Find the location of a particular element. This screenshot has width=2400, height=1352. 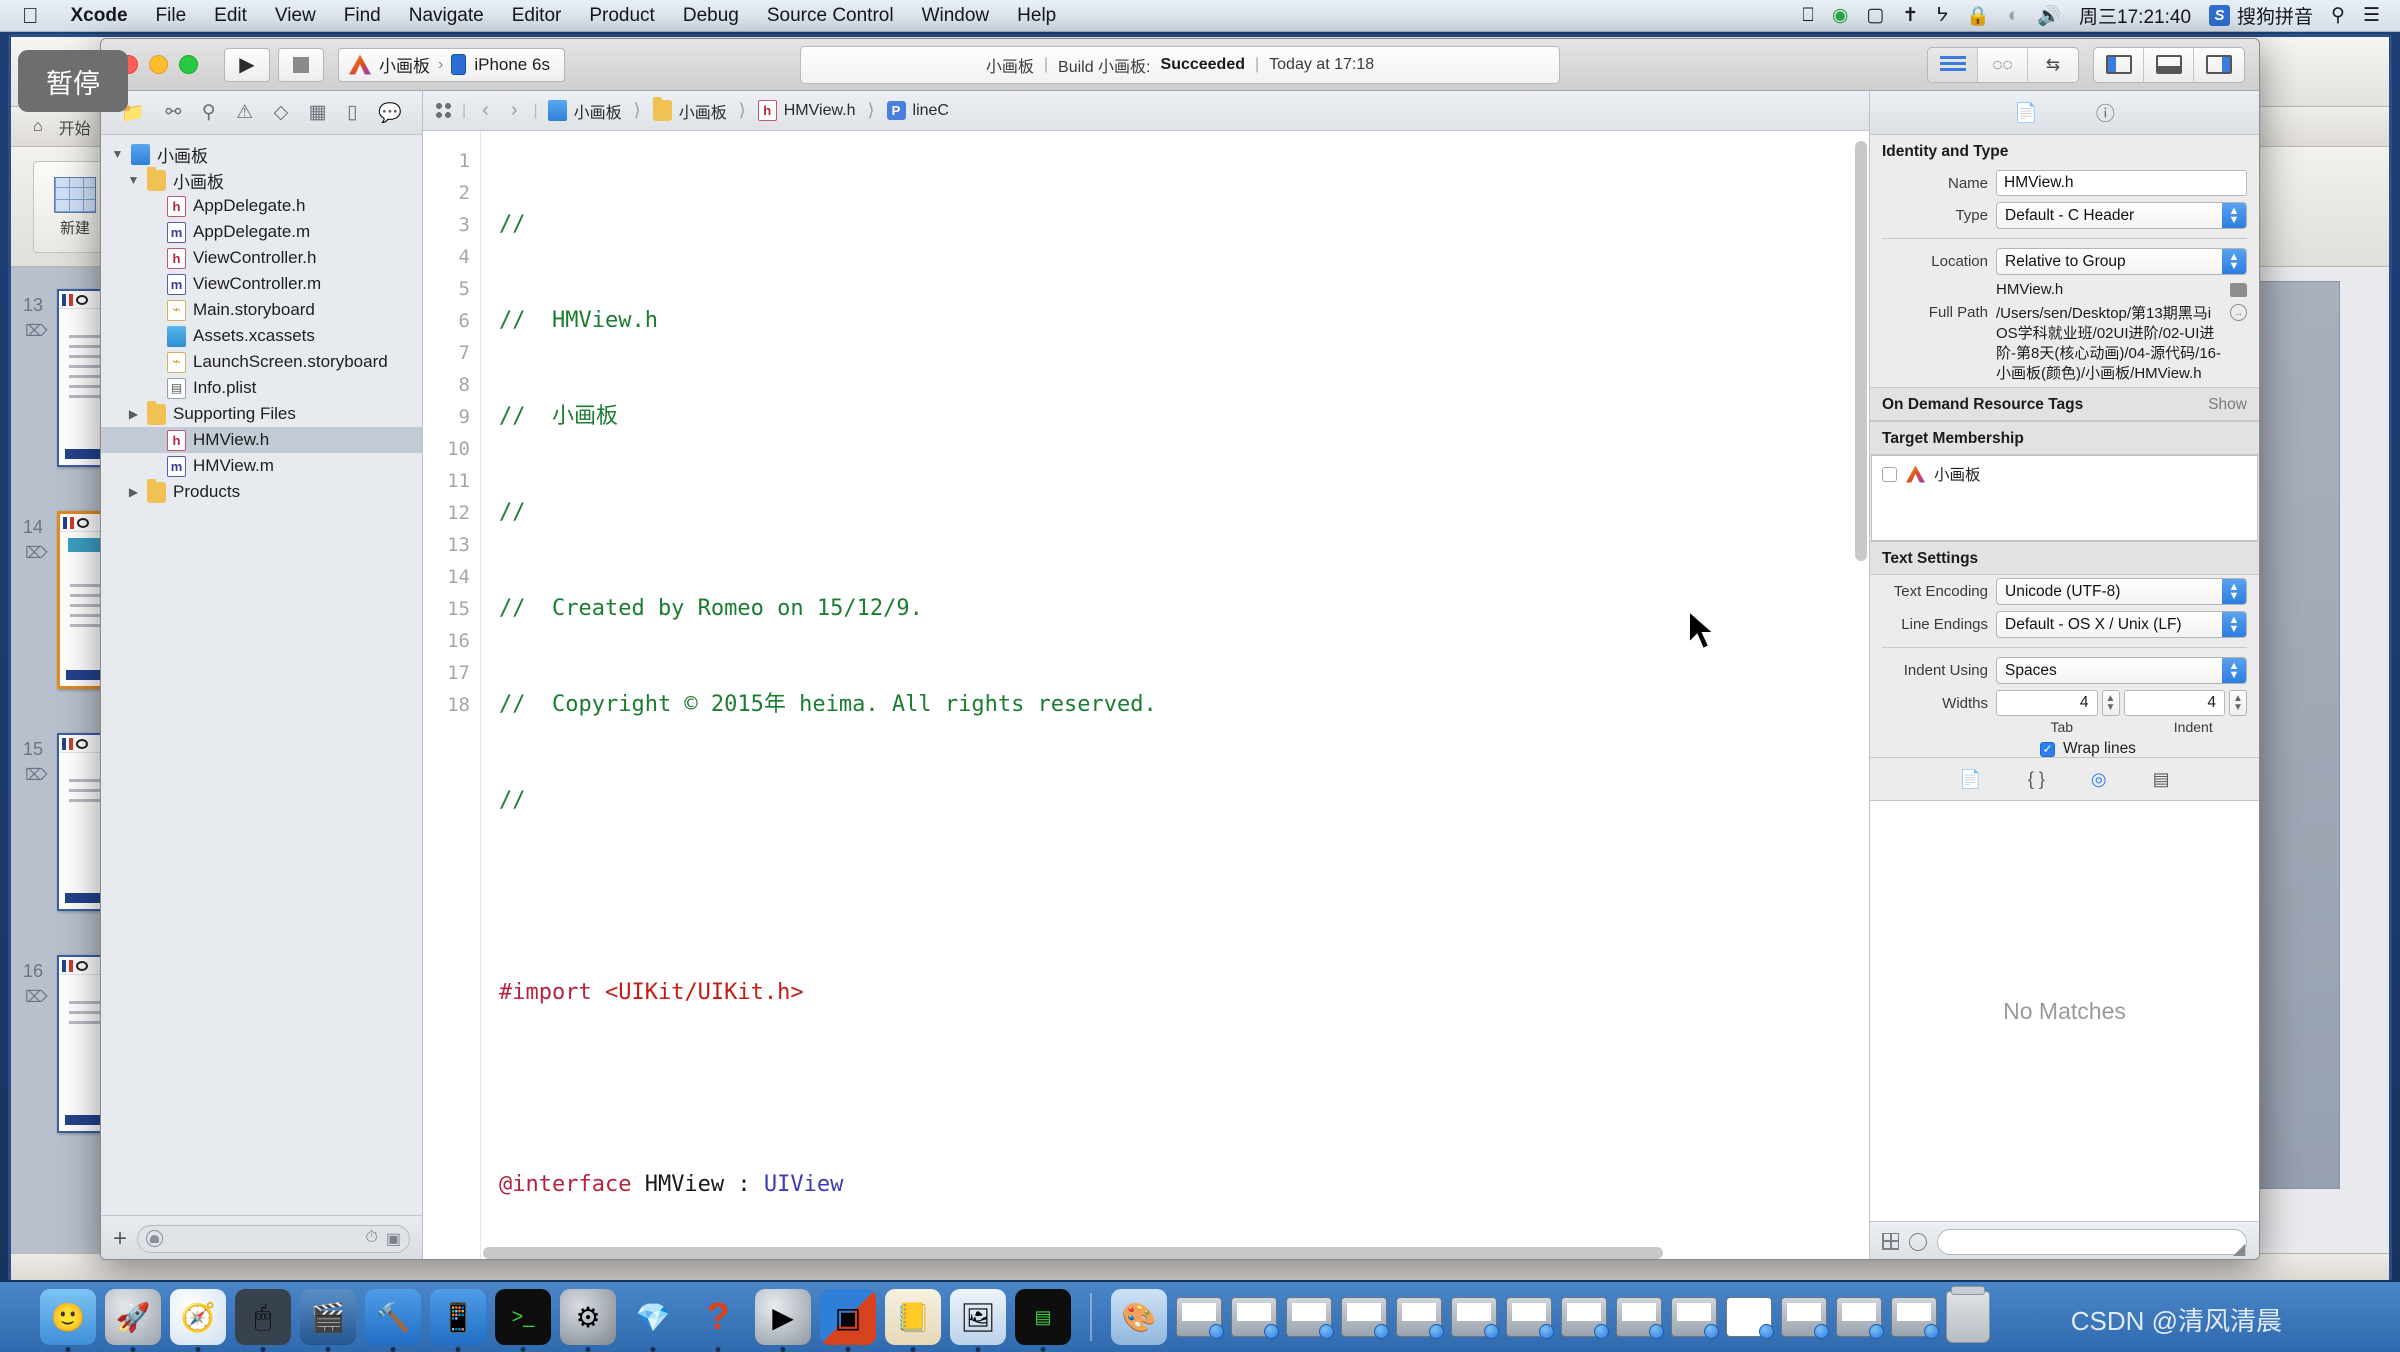

tree-item-file: ▶ m ViewController.m is located at coordinates (261, 284).